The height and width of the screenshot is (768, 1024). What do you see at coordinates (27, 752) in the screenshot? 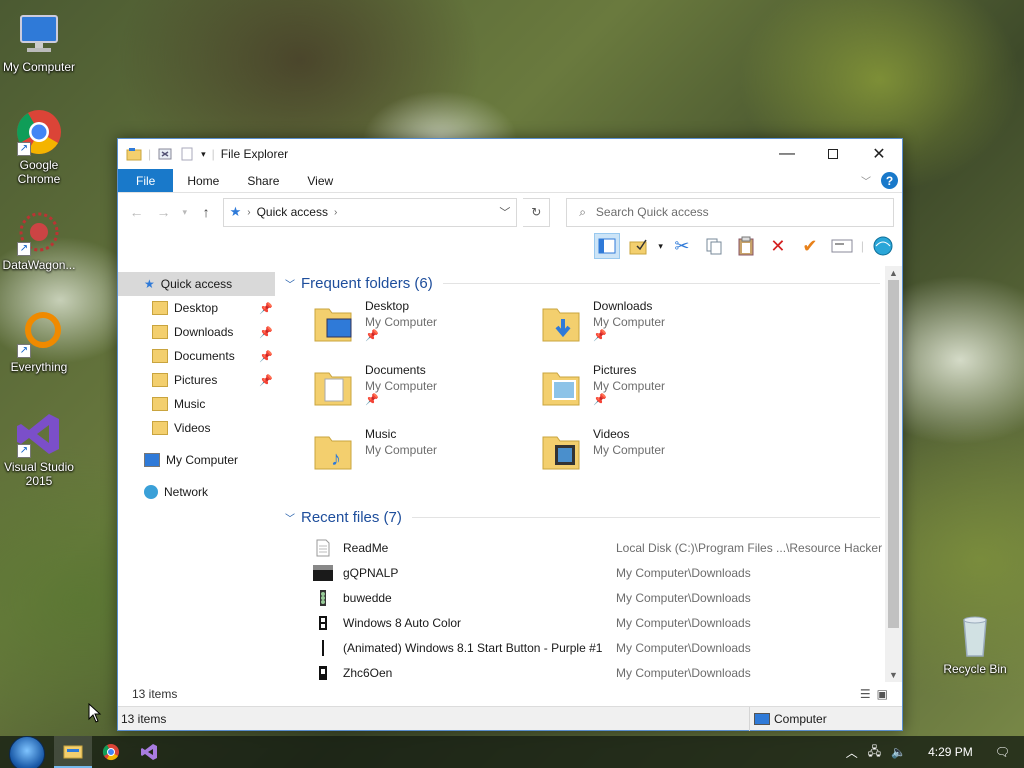
I see `start-button` at bounding box center [27, 752].